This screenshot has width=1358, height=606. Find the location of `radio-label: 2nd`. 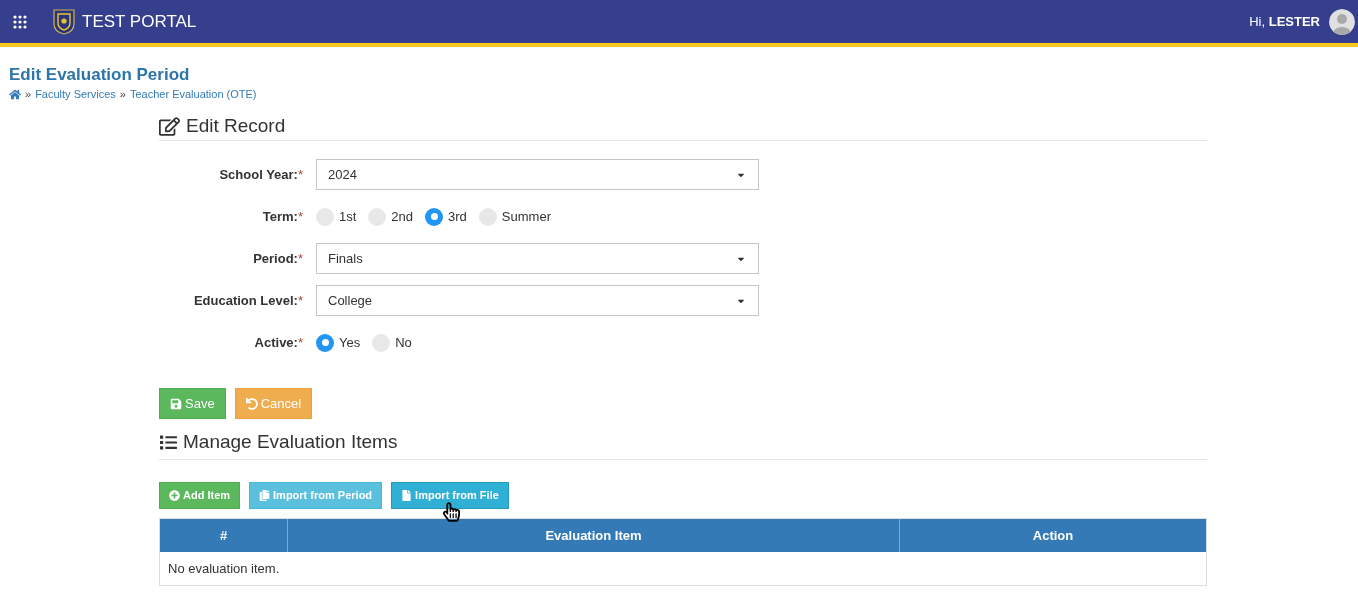

radio-label: 2nd is located at coordinates (402, 216).